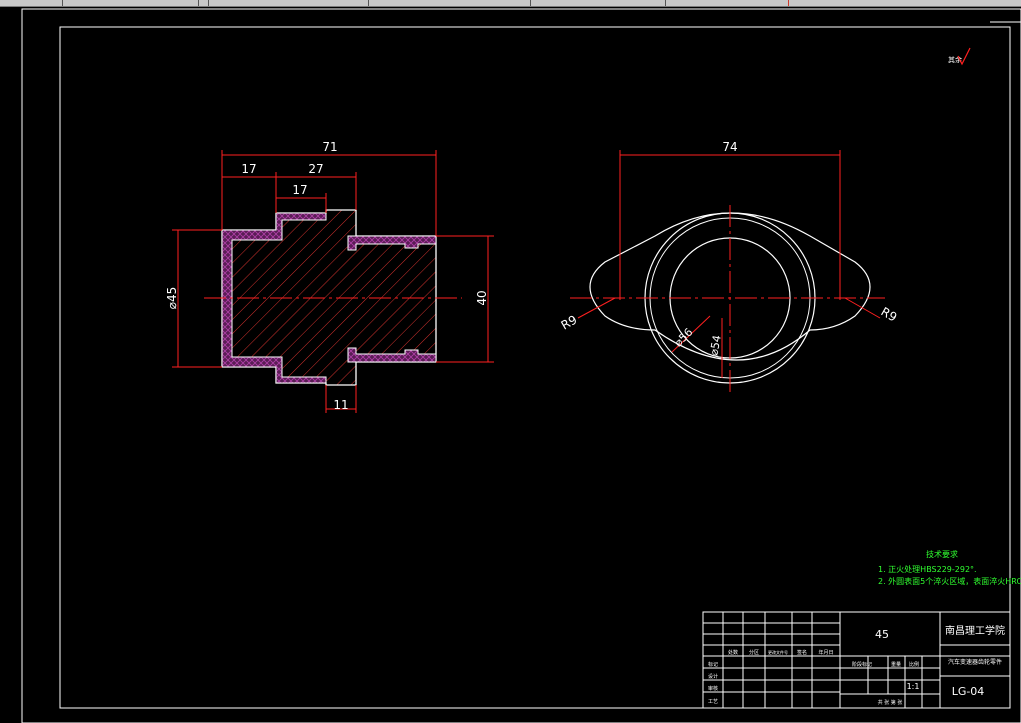 This screenshot has width=1021, height=723. What do you see at coordinates (896, 664) in the screenshot?
I see `title-stage-label-2: 重量` at bounding box center [896, 664].